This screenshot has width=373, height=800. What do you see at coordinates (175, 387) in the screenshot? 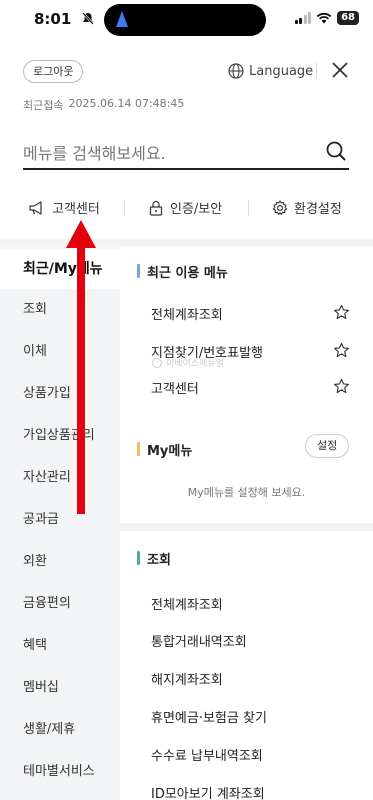
I see `recent-item-customer-center: 고객센터` at bounding box center [175, 387].